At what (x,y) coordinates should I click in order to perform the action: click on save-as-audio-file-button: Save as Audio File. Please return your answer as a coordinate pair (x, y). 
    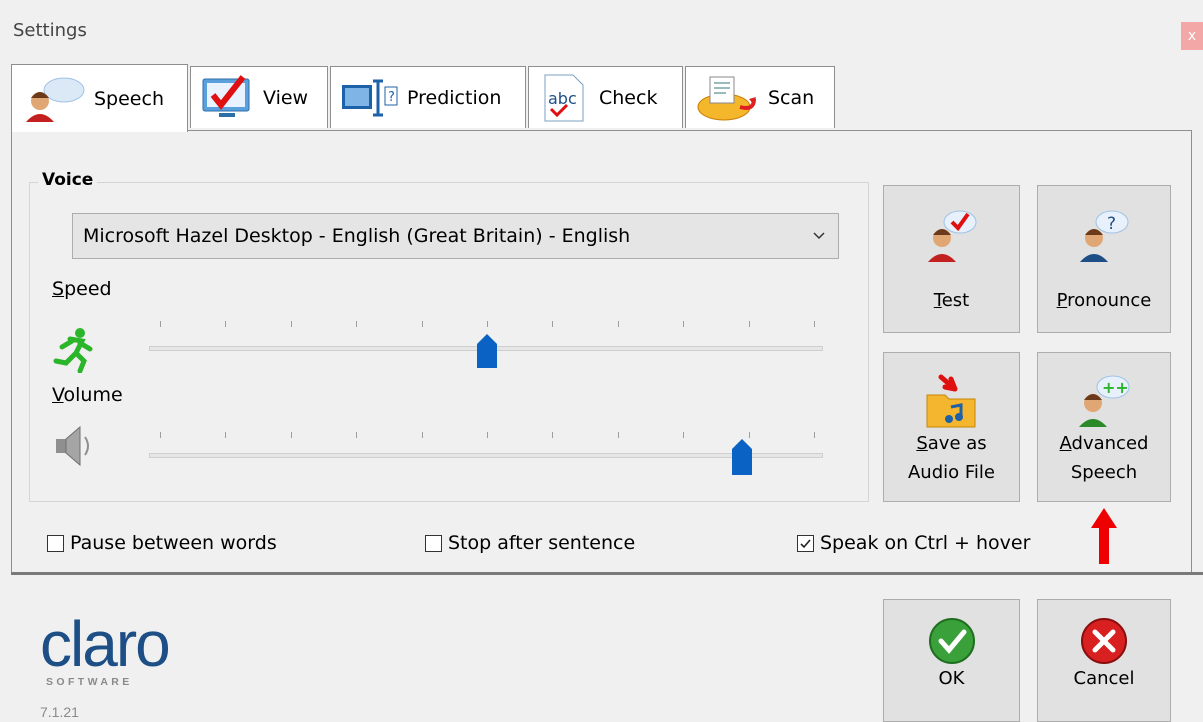
    Looking at the image, I should click on (951, 427).